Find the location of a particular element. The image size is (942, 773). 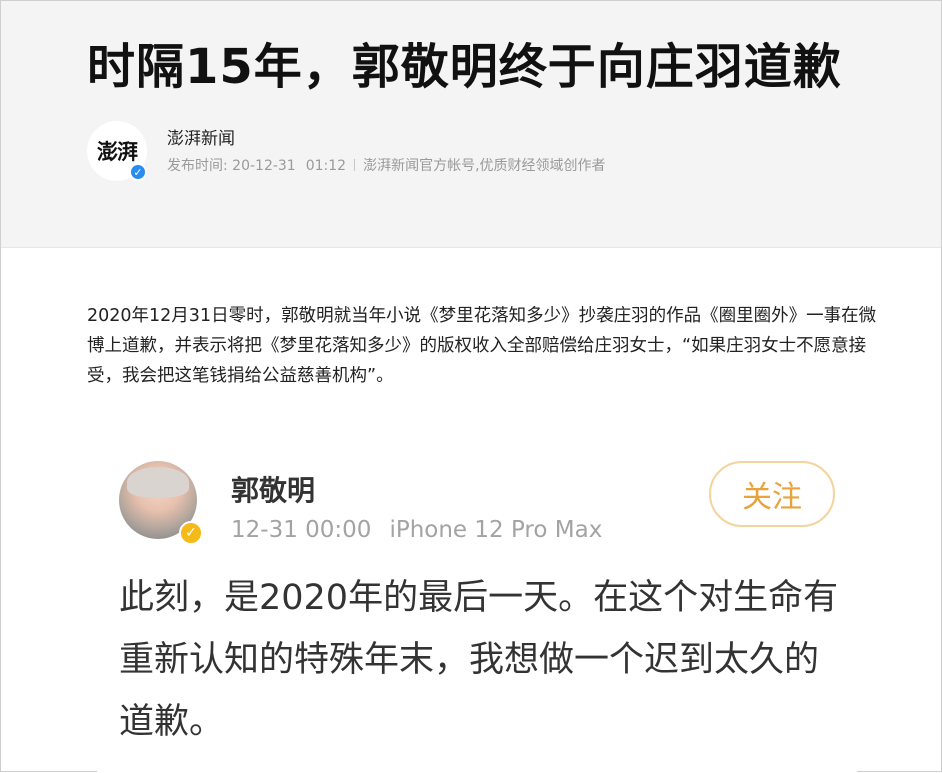

article-meta: 发布时间: 20-12-31 01:12 澎湃新闻官方帐号,优质财经领域创作者 is located at coordinates (386, 165).